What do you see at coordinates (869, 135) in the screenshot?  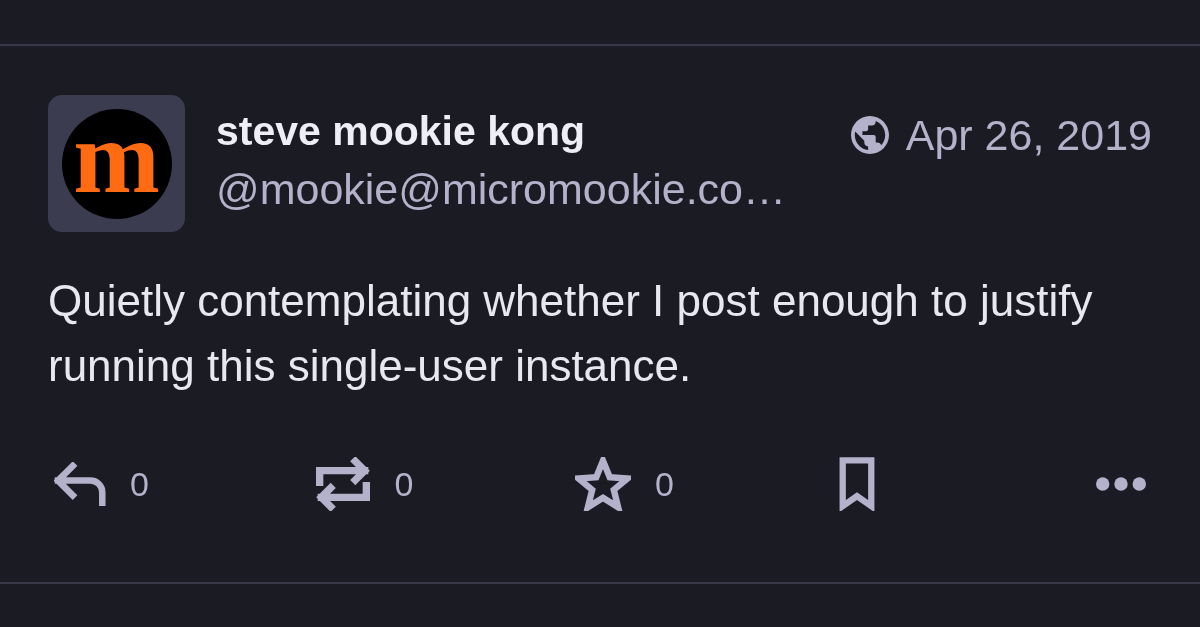 I see `globe-icon` at bounding box center [869, 135].